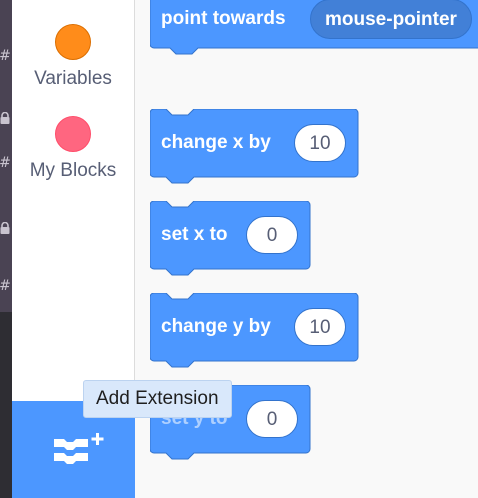 The height and width of the screenshot is (498, 478). I want to click on category-label: My Blocks, so click(73, 170).